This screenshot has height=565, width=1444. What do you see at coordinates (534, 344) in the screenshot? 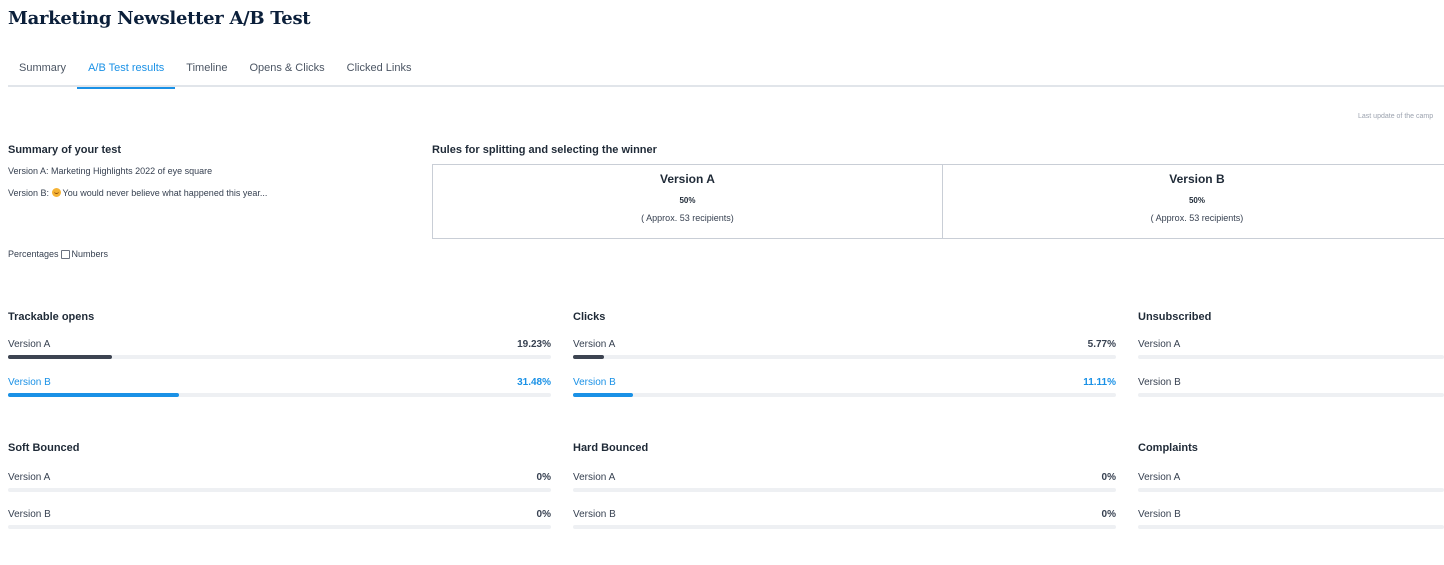
I see `metric-value: 19.23%` at bounding box center [534, 344].